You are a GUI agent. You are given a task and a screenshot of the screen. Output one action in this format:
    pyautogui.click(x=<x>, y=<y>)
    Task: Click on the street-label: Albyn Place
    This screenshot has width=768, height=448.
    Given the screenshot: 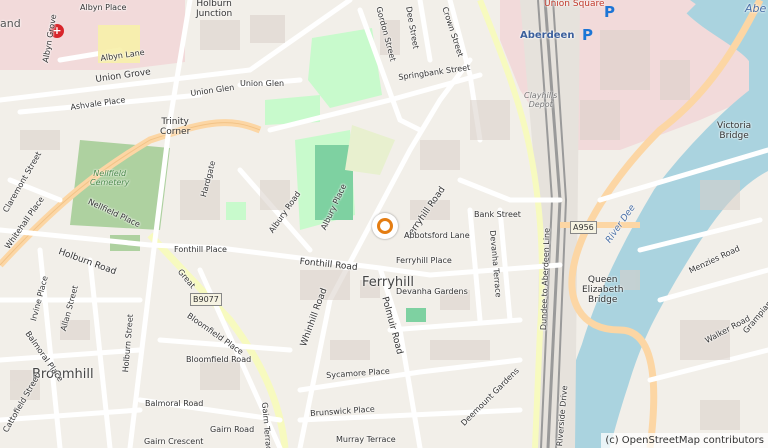 What is the action you would take?
    pyautogui.click(x=103, y=7)
    